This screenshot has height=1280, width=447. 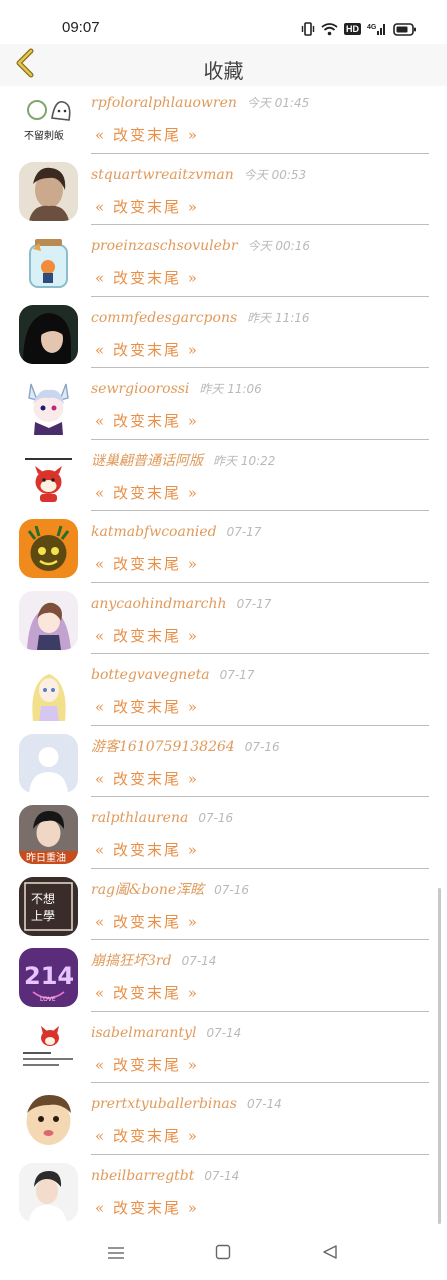 I want to click on list-item: nbeilbarregtbt 07-14 « 改变末尾 », so click(x=223, y=1192).